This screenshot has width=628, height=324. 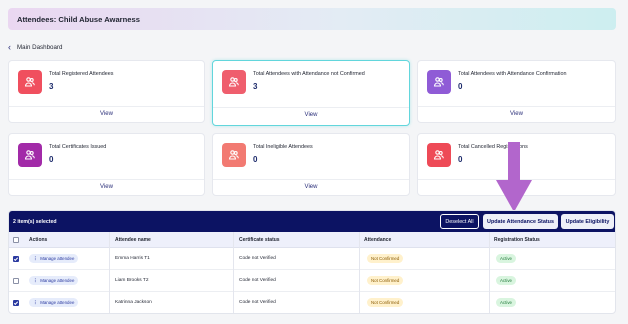 I want to click on stat-card-label: Total Ineligible Attendees, so click(x=283, y=147).